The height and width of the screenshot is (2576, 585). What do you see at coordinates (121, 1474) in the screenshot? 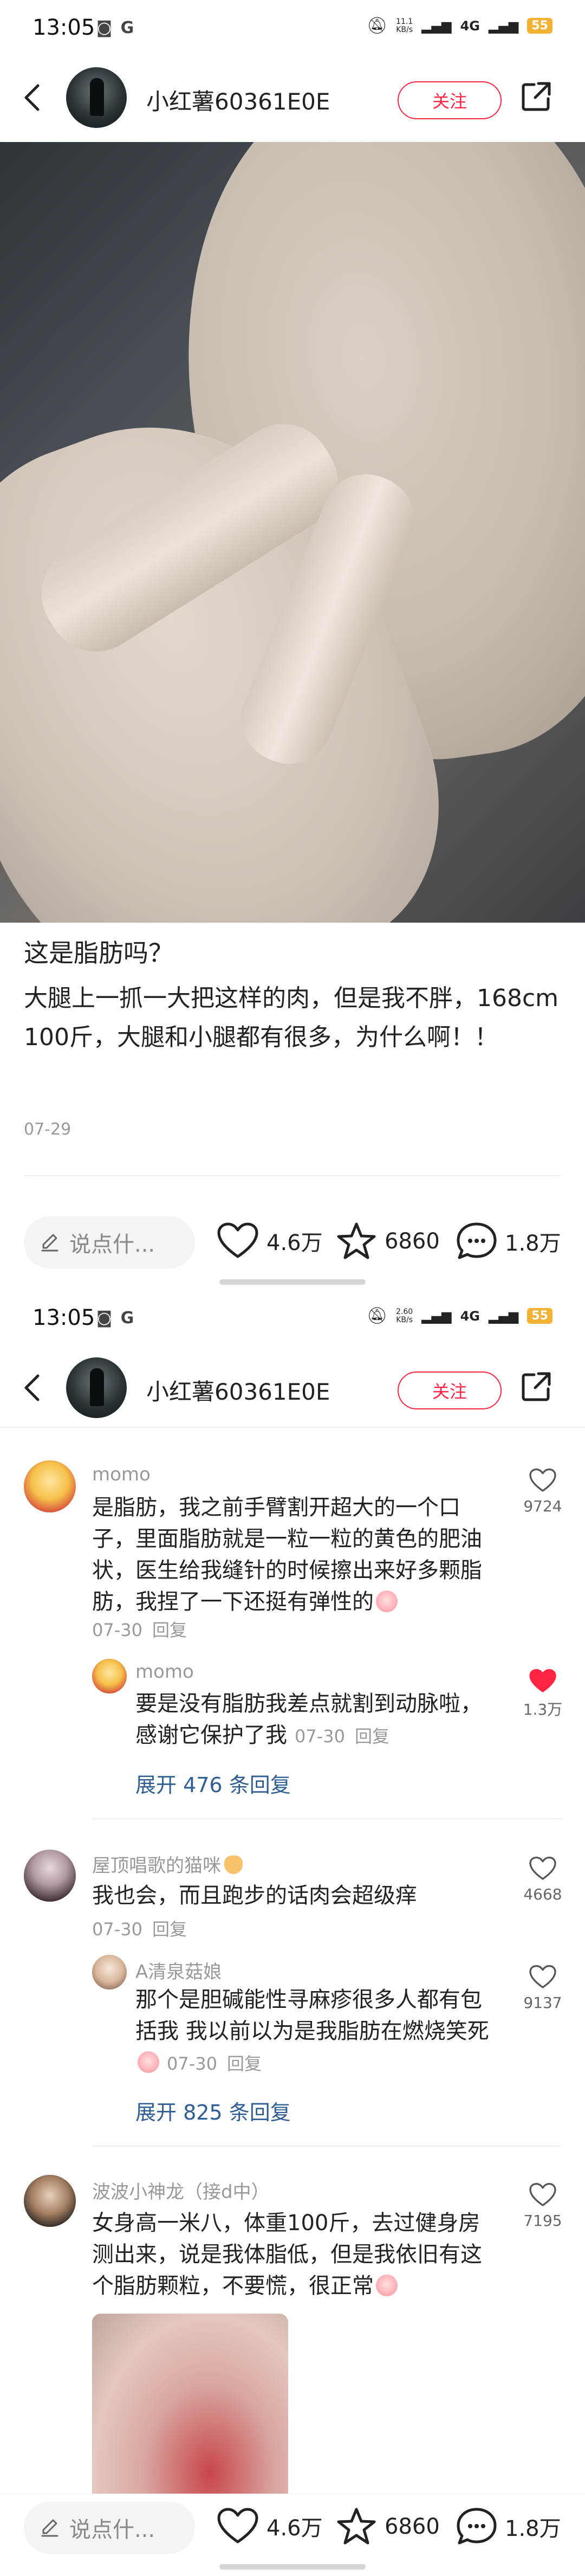
I see `commenter-name: momo` at bounding box center [121, 1474].